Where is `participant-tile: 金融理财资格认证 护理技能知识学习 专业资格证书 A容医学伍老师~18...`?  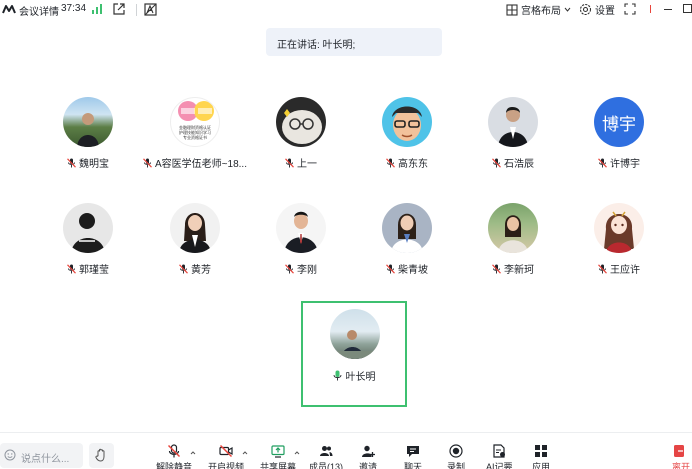 participant-tile: 金融理财资格认证 护理技能知识学习 专业资格证书 A容医学伍老师~18... is located at coordinates (195, 142).